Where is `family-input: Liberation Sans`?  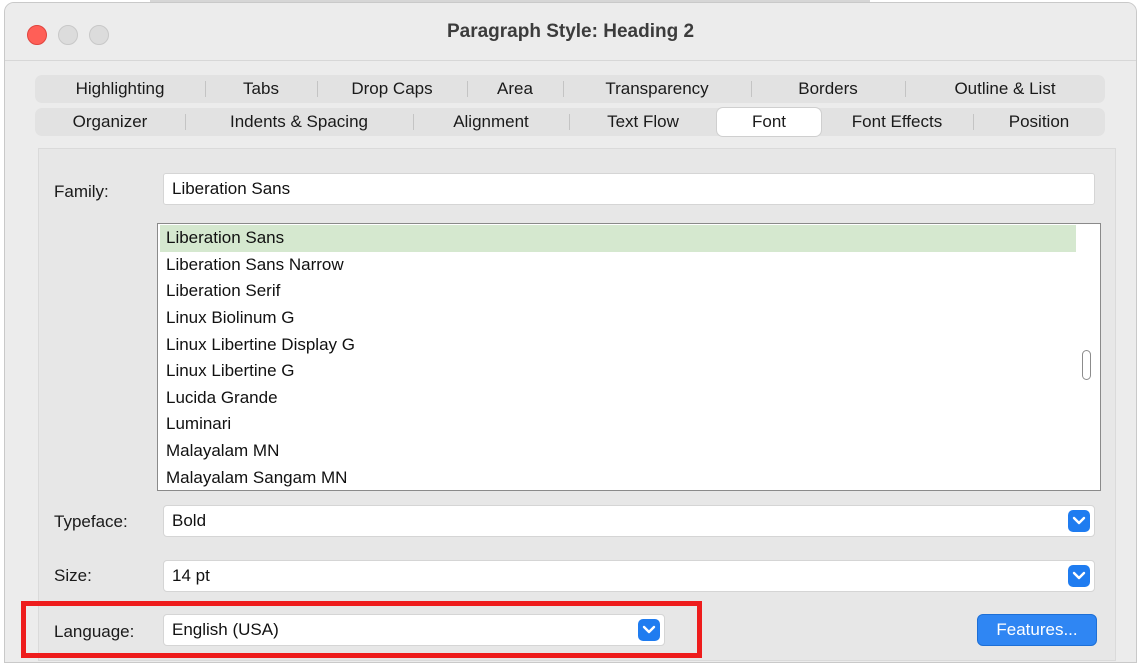
family-input: Liberation Sans is located at coordinates (629, 189).